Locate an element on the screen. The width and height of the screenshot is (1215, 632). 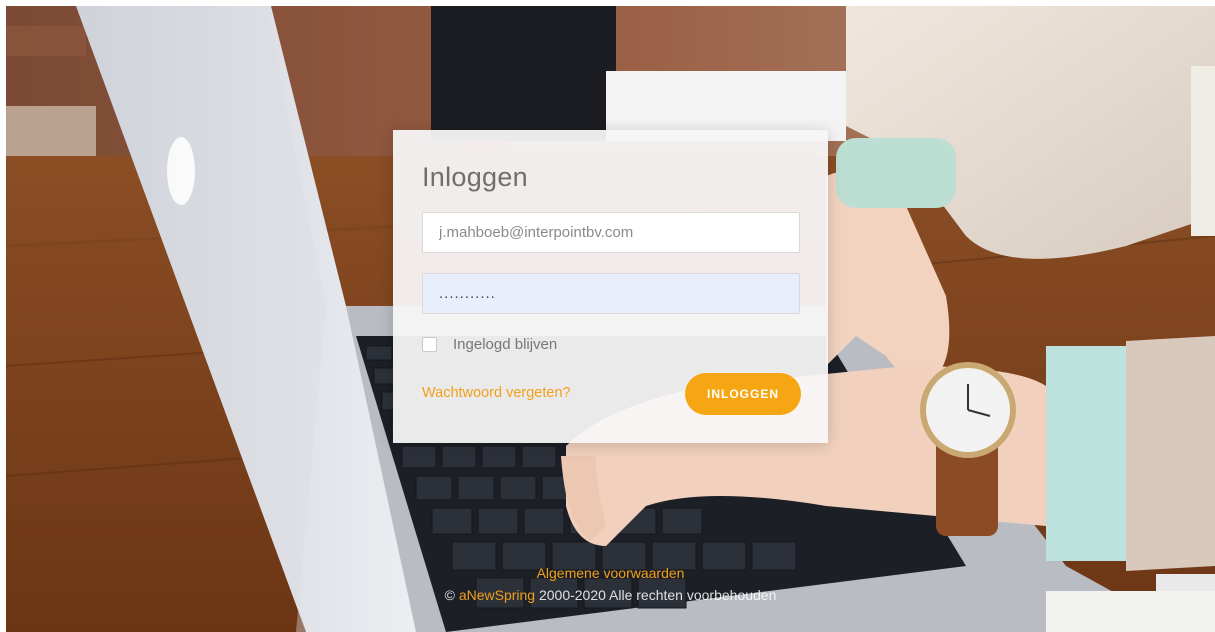
password-field is located at coordinates (611, 293).